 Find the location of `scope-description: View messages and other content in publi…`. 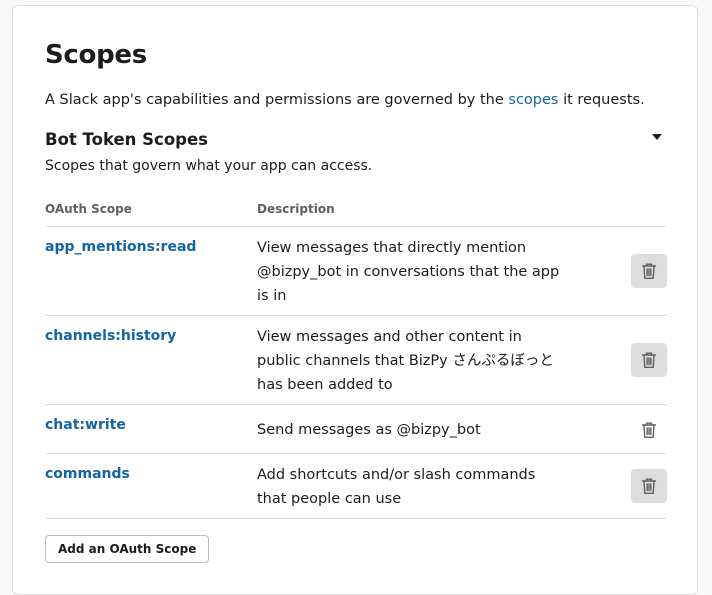

scope-description: View messages and other content in publi… is located at coordinates (405, 361).